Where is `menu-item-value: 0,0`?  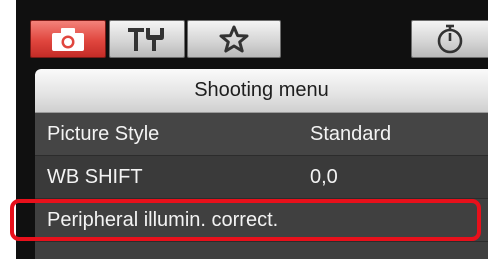 menu-item-value: 0,0 is located at coordinates (324, 176).